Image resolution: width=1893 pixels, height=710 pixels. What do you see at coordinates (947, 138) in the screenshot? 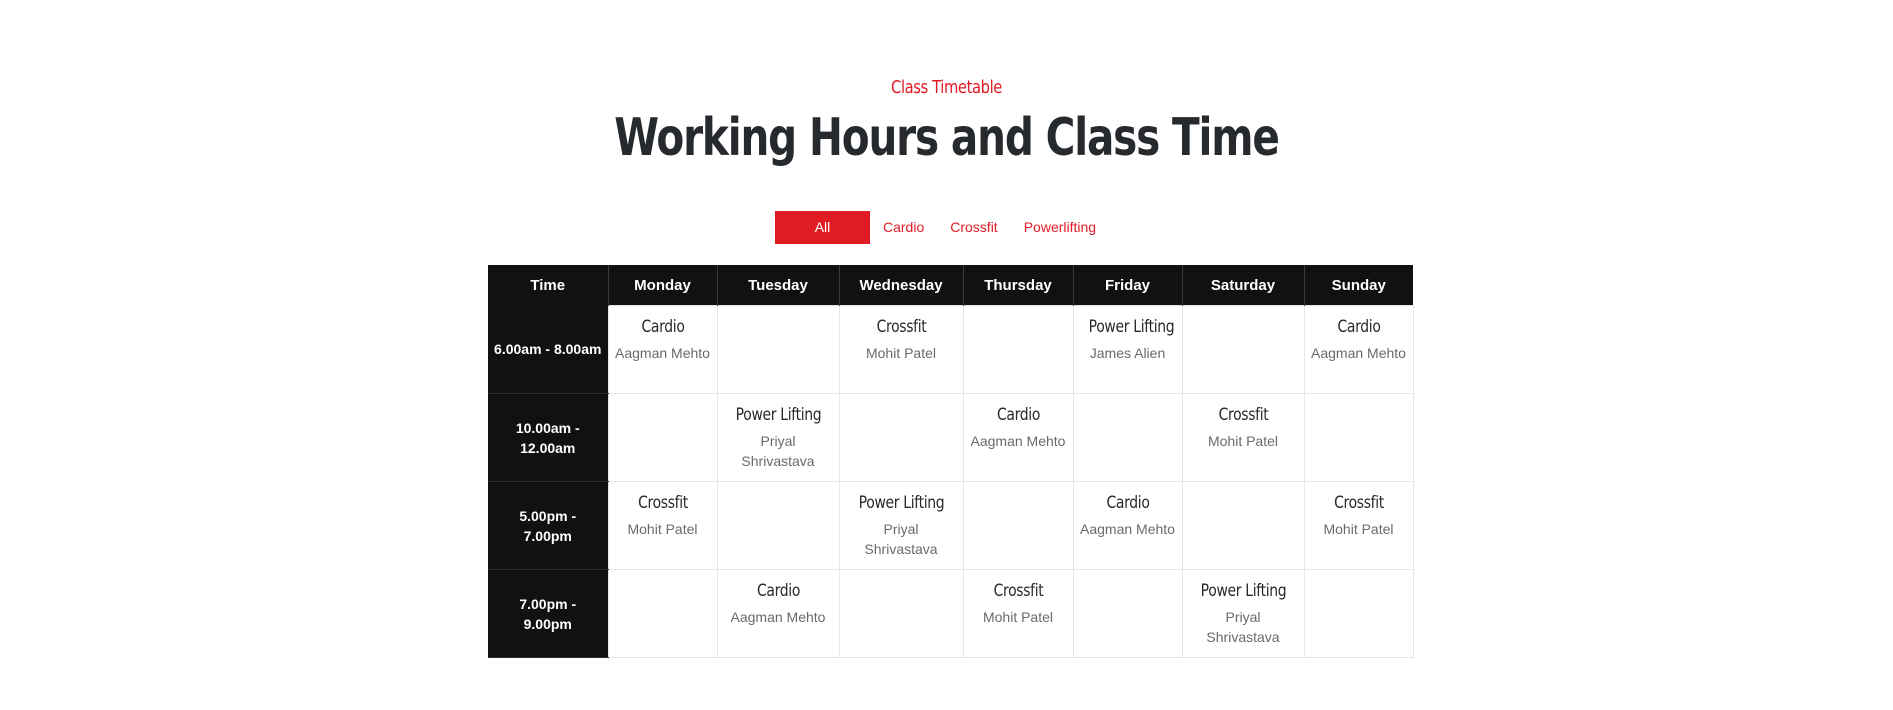
I see `section-title: Working Hours and Class Time` at bounding box center [947, 138].